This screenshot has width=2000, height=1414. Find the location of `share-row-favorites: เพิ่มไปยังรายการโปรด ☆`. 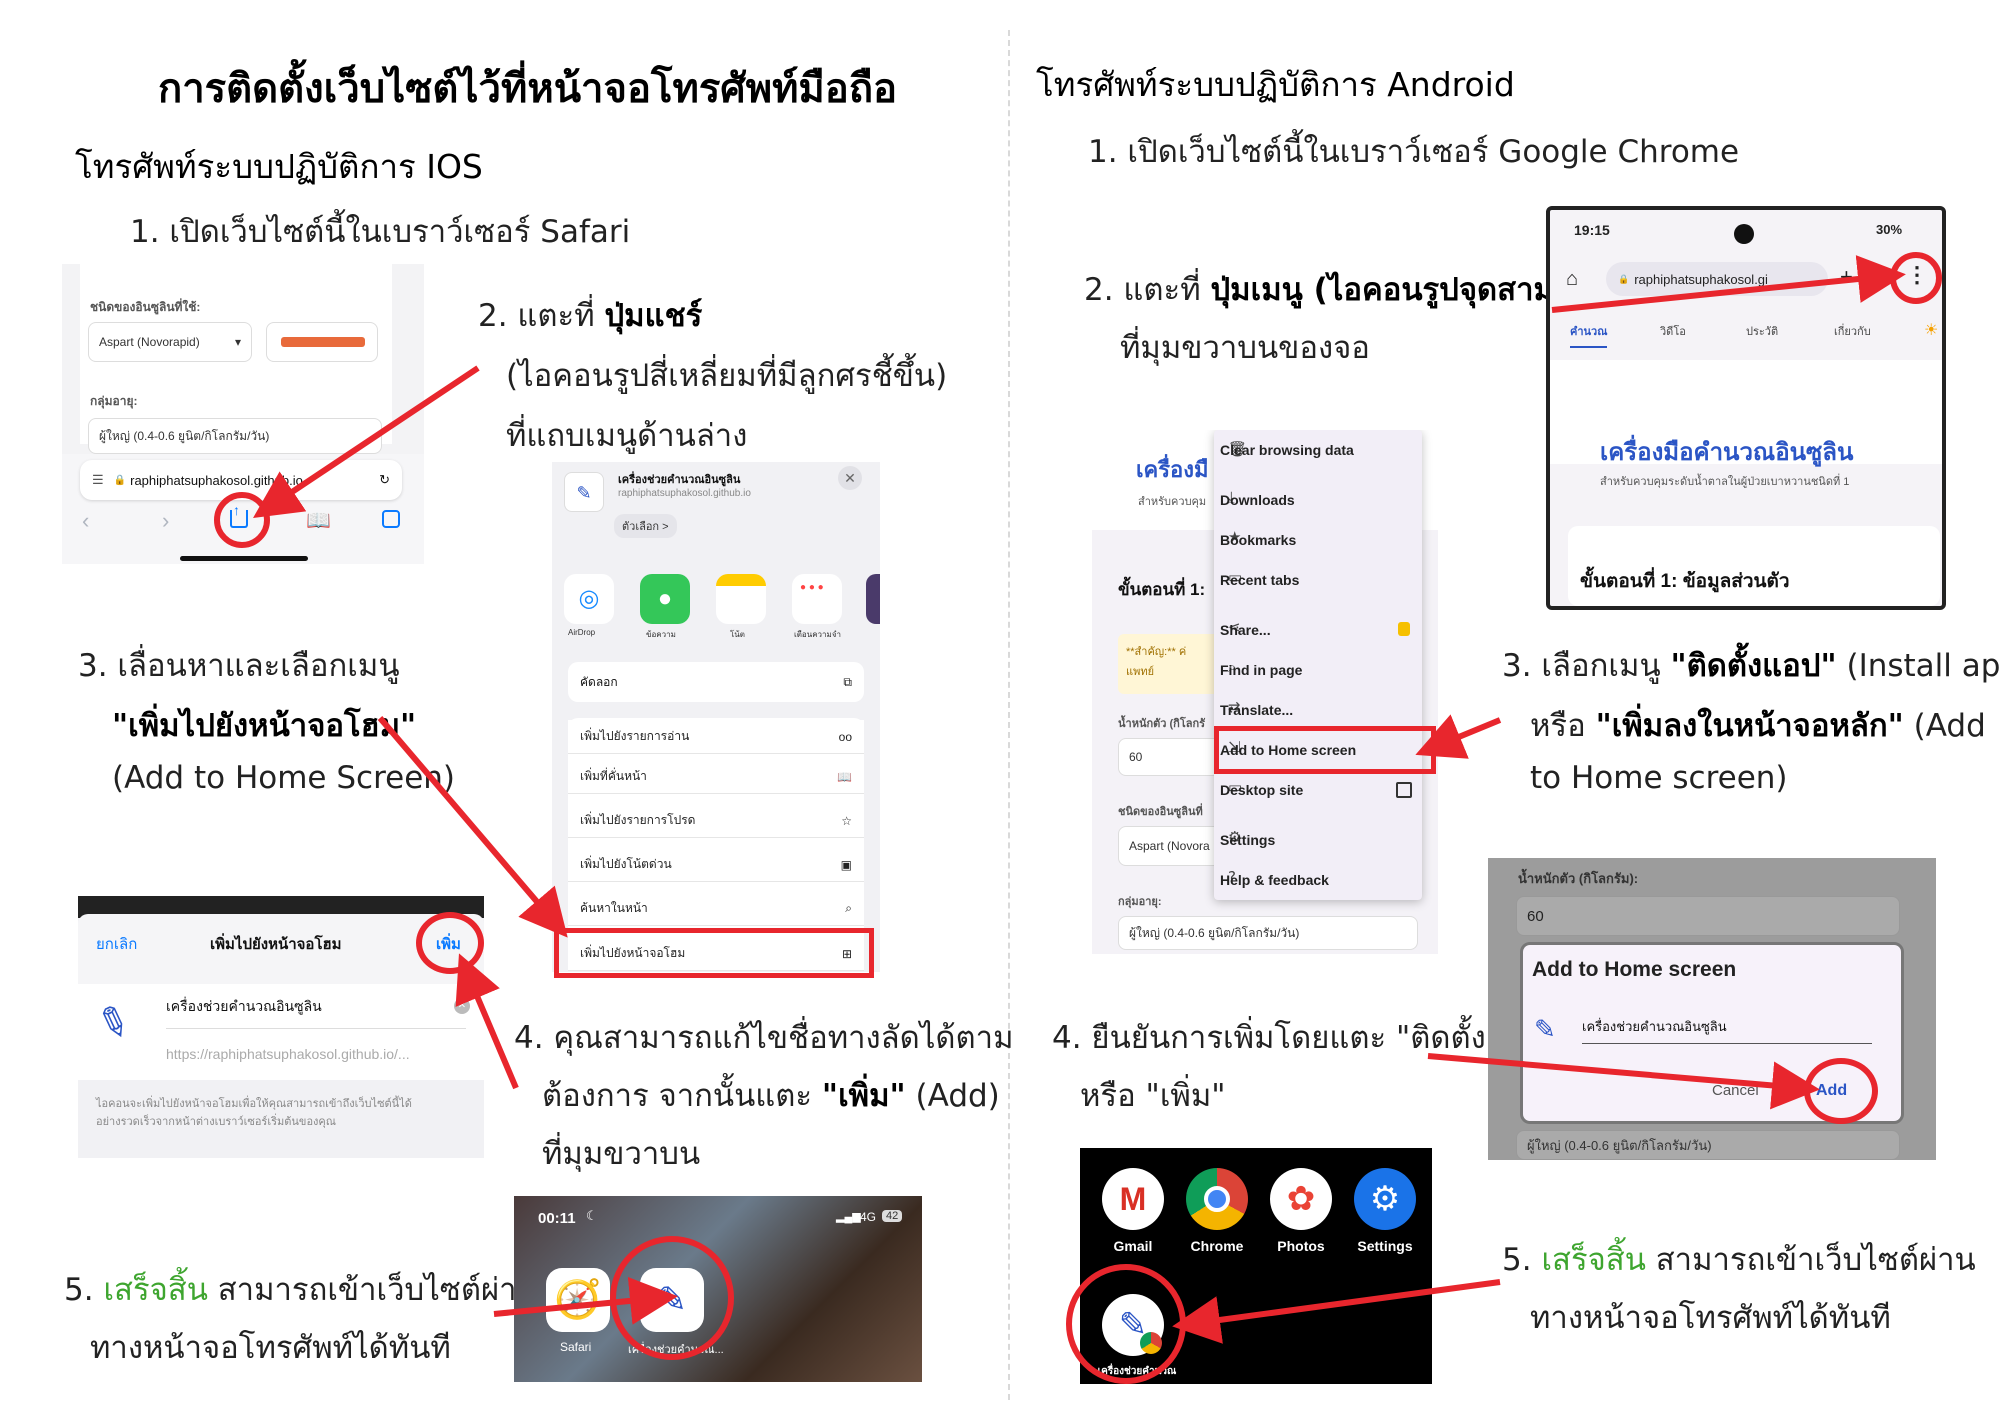

share-row-favorites: เพิ่มไปยังรายการโปรด ☆ is located at coordinates (716, 821).